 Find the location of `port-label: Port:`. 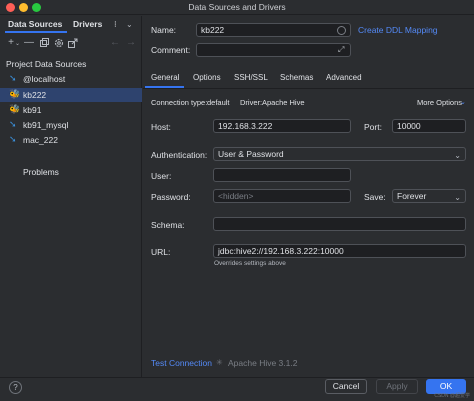

port-label: Port: is located at coordinates (373, 127).